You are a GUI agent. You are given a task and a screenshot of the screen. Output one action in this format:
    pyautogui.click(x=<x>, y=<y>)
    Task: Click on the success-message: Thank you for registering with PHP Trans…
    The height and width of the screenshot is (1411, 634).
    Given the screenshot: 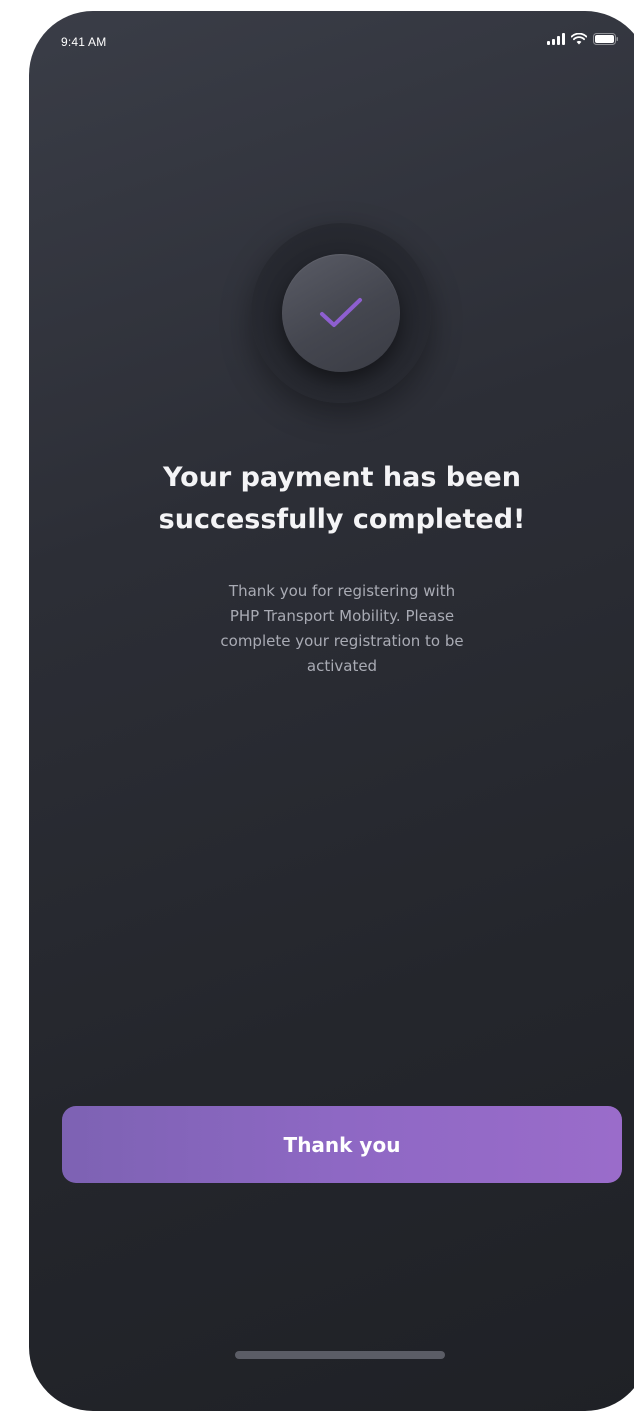 What is the action you would take?
    pyautogui.click(x=342, y=629)
    